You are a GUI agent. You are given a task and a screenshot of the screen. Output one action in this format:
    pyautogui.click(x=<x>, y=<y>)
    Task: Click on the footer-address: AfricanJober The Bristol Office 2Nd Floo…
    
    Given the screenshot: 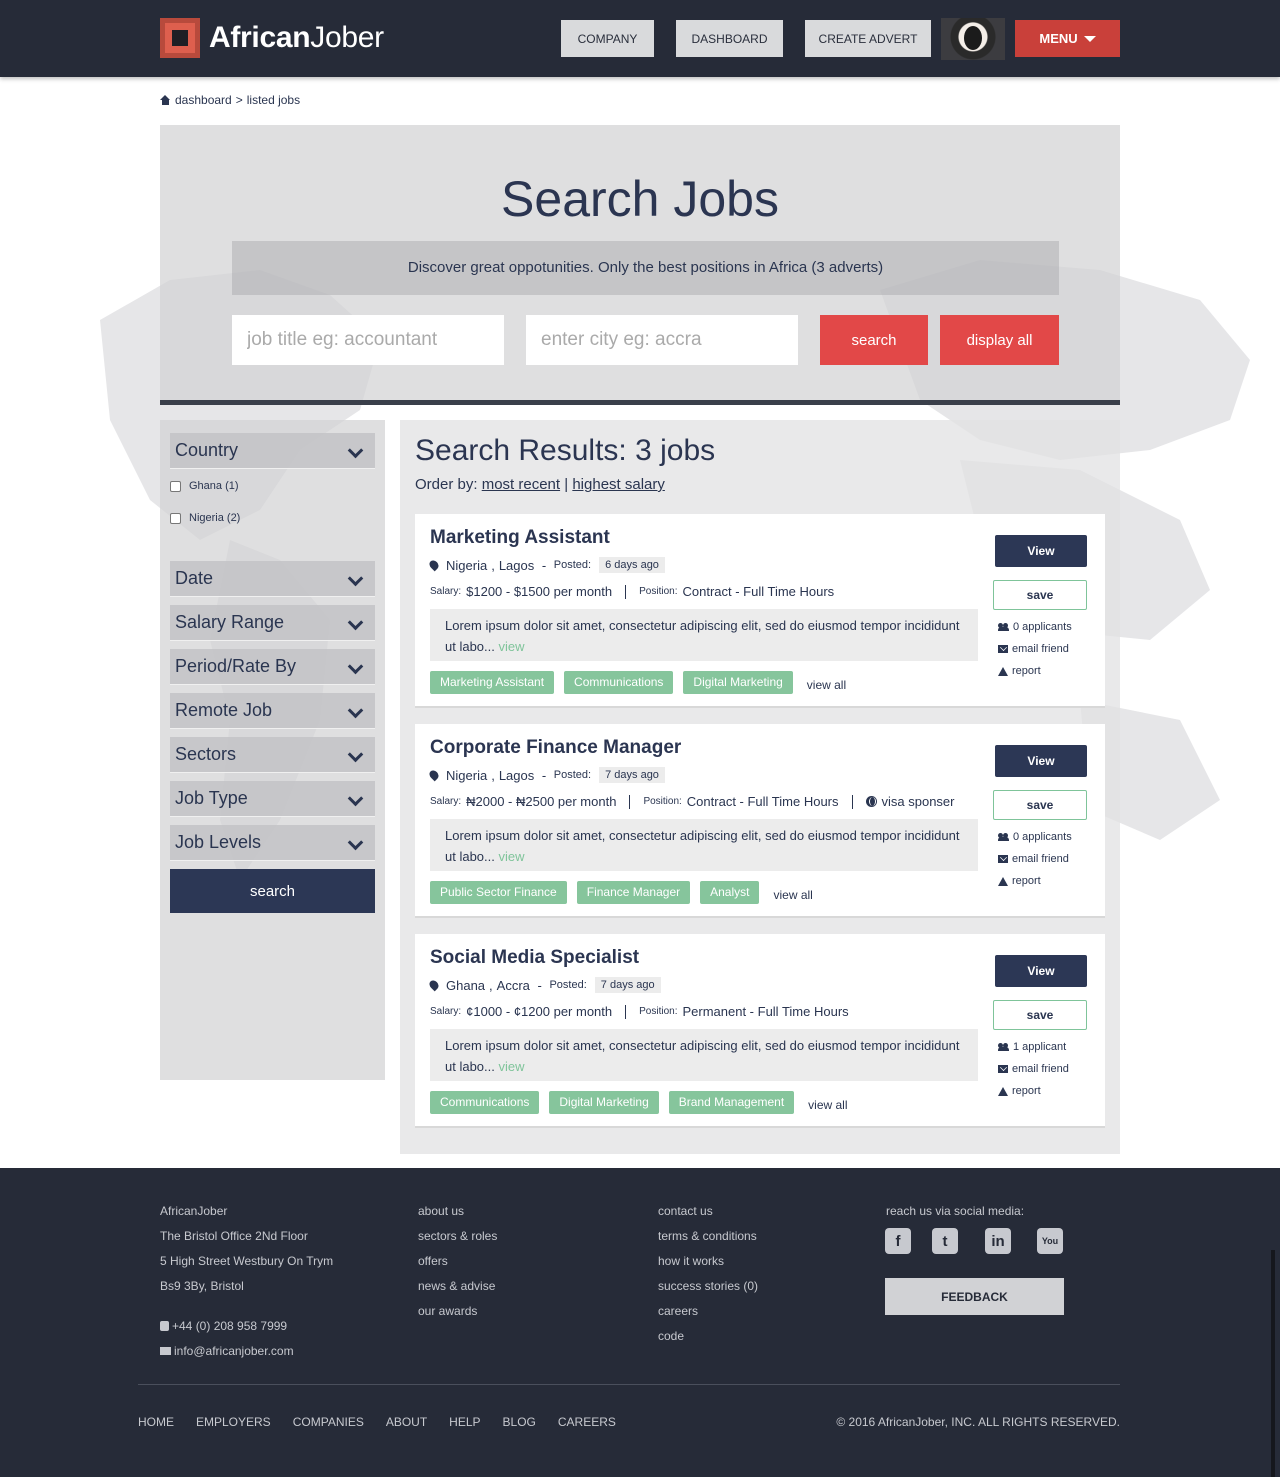 What is the action you would take?
    pyautogui.click(x=246, y=1286)
    